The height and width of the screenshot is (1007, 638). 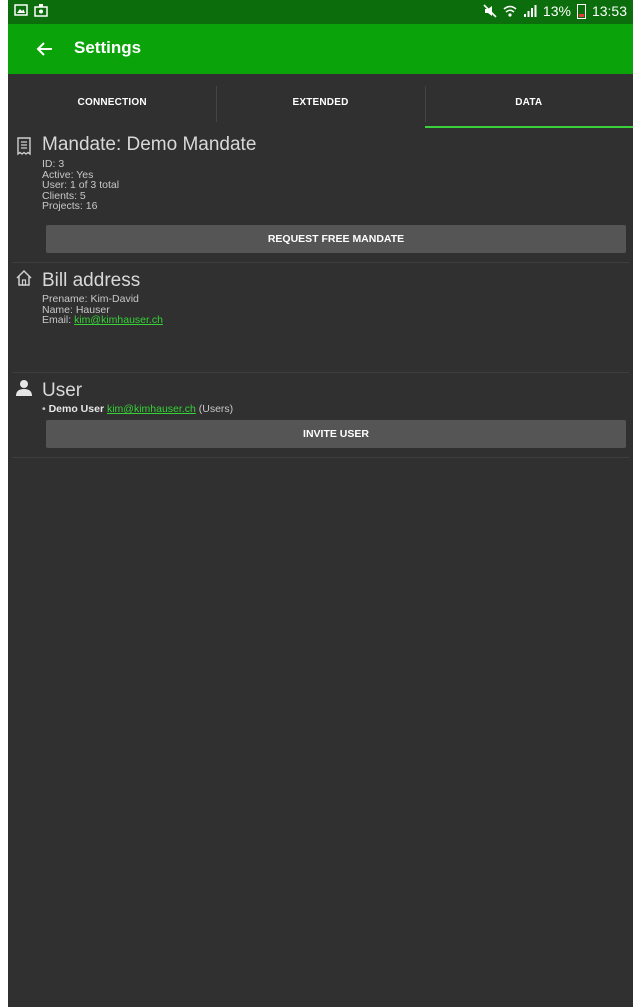 What do you see at coordinates (24, 146) in the screenshot?
I see `receipt-icon` at bounding box center [24, 146].